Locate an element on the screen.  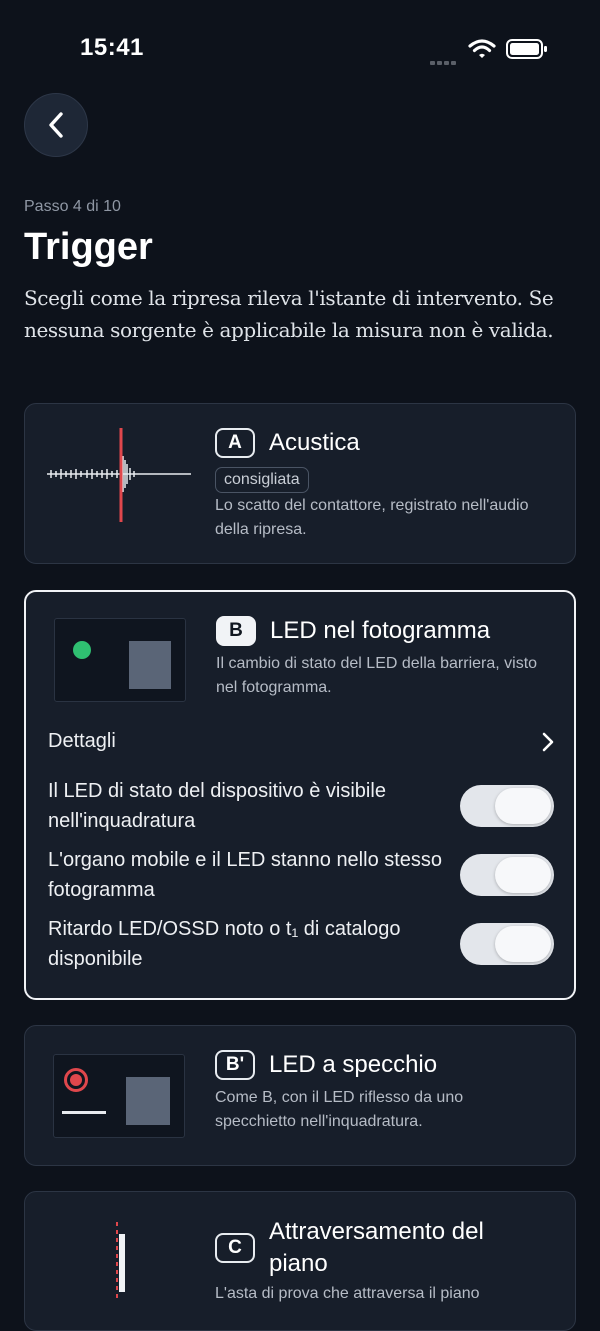
step-indicator: Passo 4 di 10 is located at coordinates (72, 206).